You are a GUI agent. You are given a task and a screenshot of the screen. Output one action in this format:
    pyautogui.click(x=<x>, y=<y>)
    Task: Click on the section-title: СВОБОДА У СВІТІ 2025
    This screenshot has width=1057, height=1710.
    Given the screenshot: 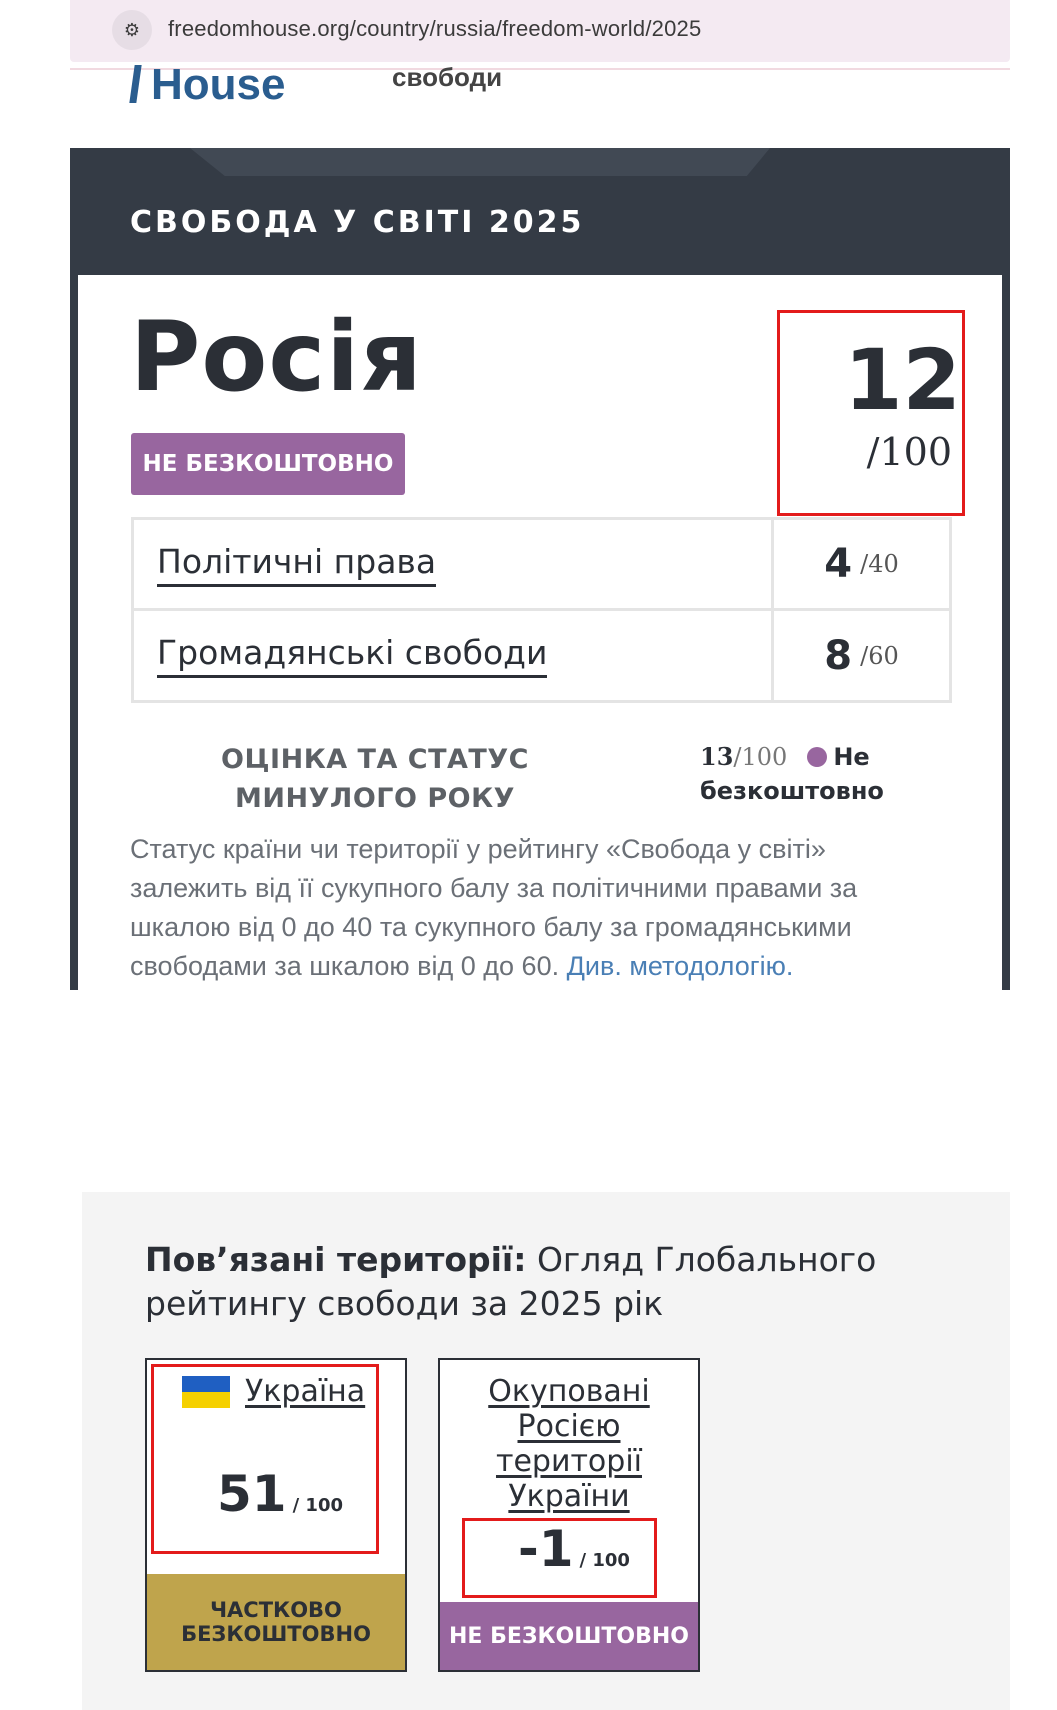 What is the action you would take?
    pyautogui.click(x=357, y=222)
    